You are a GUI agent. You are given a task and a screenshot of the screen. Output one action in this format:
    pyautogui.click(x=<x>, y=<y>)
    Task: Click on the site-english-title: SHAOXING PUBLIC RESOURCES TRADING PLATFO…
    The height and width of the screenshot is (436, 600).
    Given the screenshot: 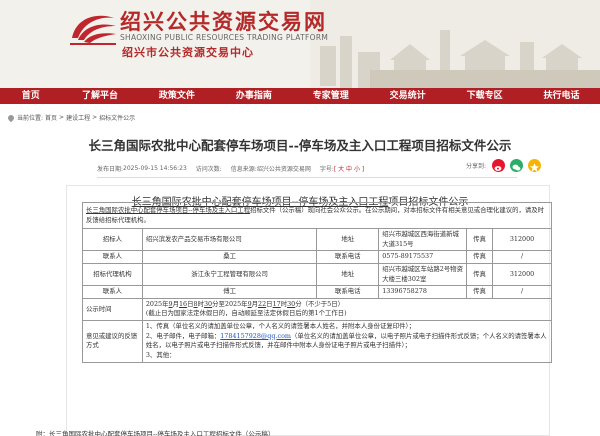 What is the action you would take?
    pyautogui.click(x=224, y=37)
    